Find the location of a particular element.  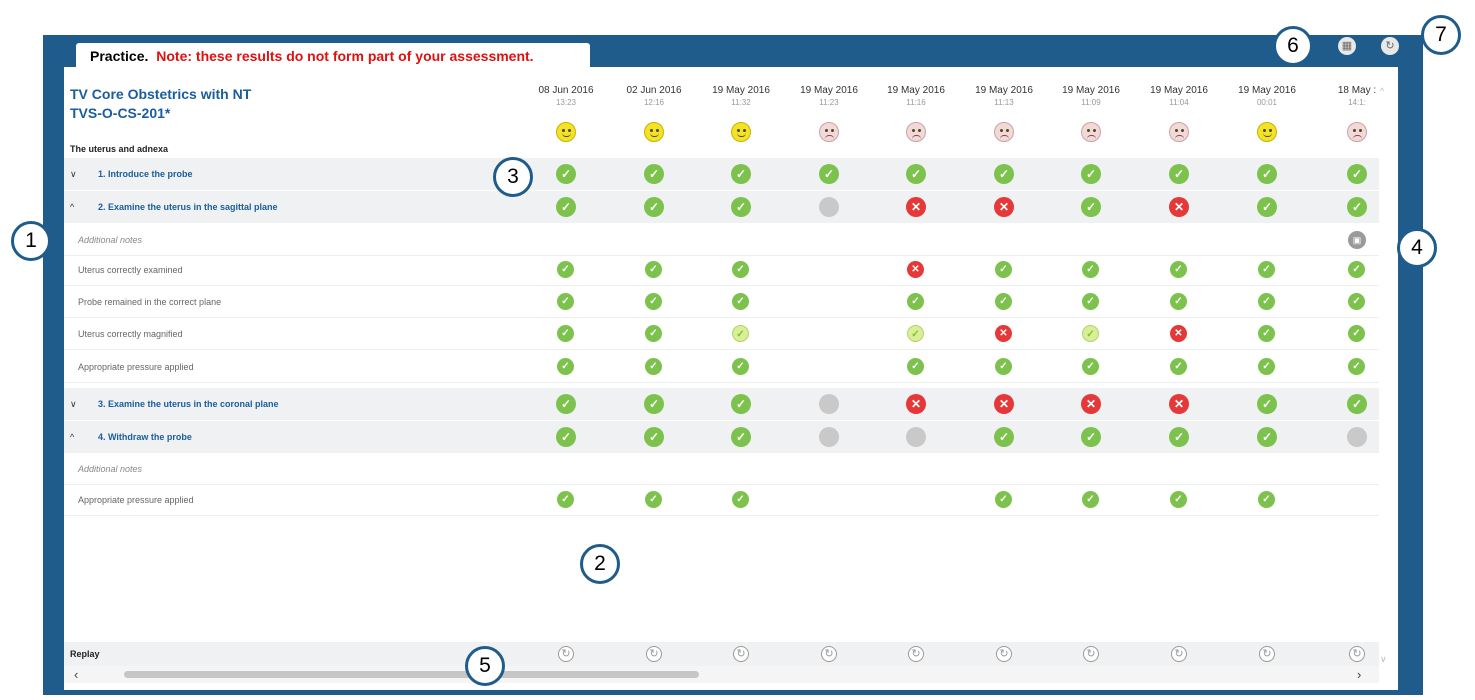

scroll-left-icon: ‹ is located at coordinates (76, 674).